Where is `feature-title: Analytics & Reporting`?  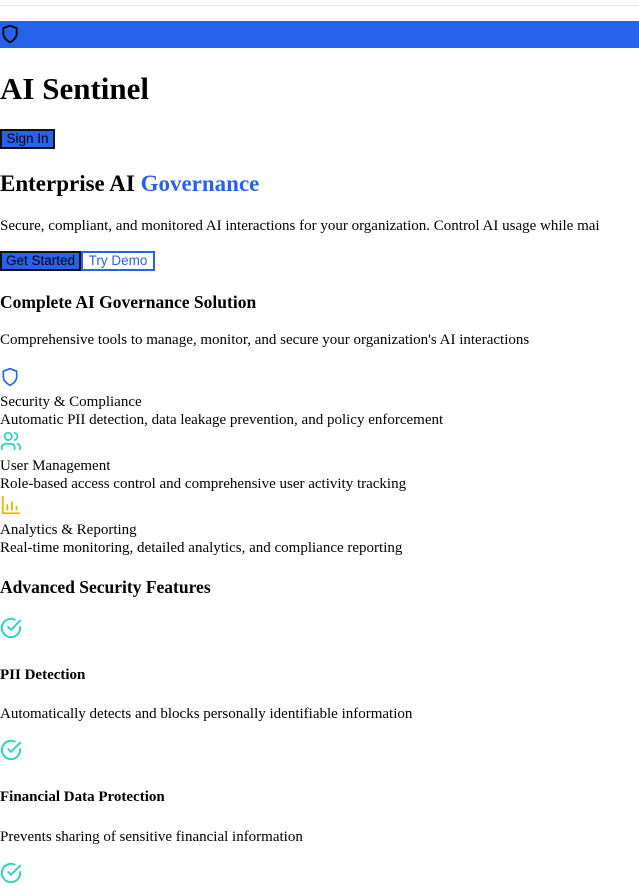
feature-title: Analytics & Reporting is located at coordinates (68, 530).